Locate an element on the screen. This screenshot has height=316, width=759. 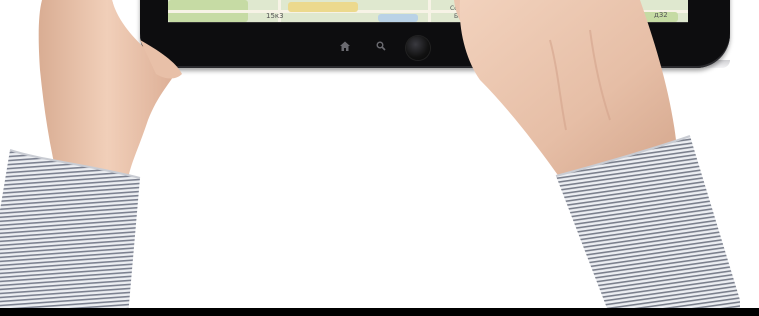
map-label: 15к3 is located at coordinates (275, 16).